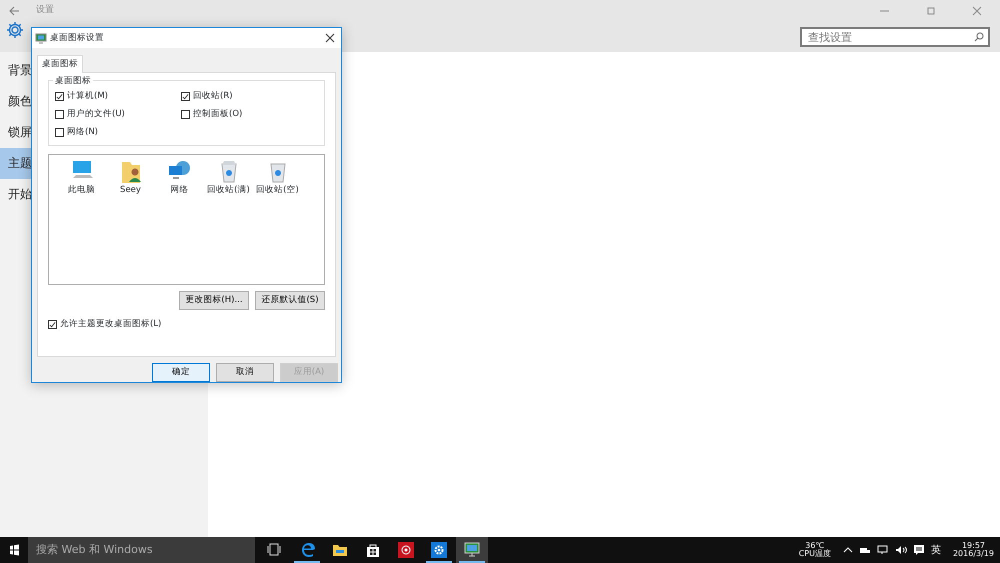 Image resolution: width=1000 pixels, height=563 pixels. I want to click on temperature-reading: 36℃, so click(814, 546).